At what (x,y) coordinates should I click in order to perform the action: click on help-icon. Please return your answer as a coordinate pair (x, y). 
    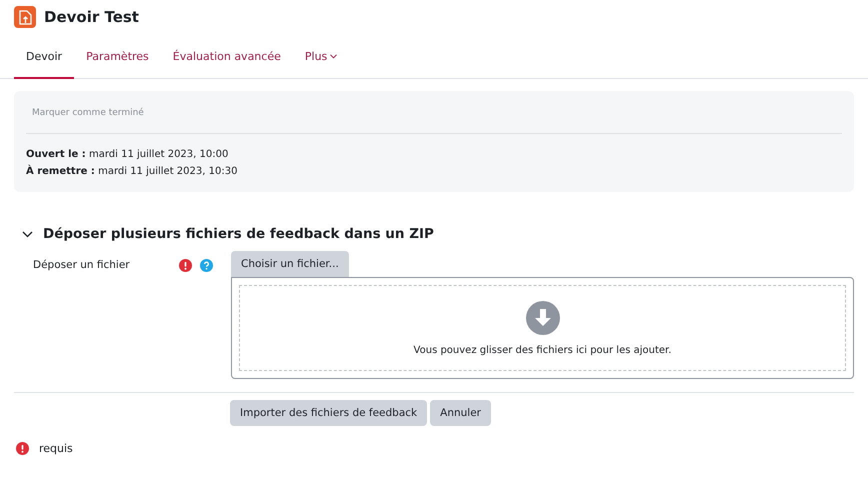
    Looking at the image, I should click on (206, 265).